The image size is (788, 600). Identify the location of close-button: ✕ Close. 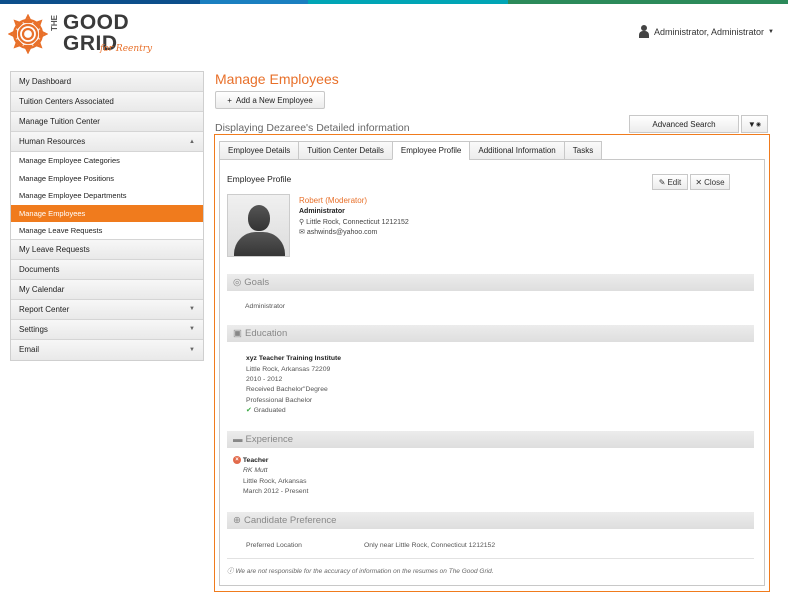
(710, 182).